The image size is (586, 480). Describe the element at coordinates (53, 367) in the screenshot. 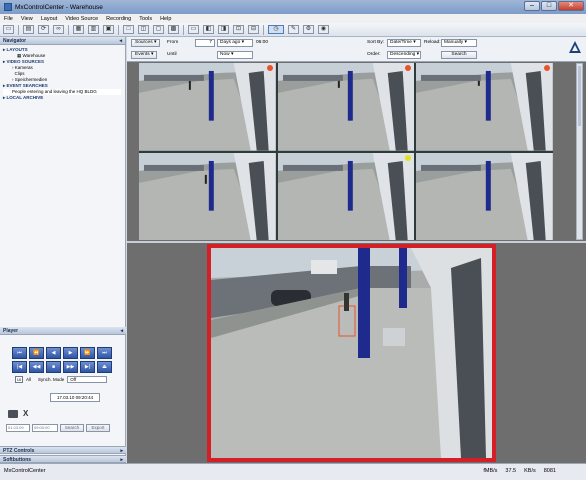

I see `stop-button: ■` at that location.